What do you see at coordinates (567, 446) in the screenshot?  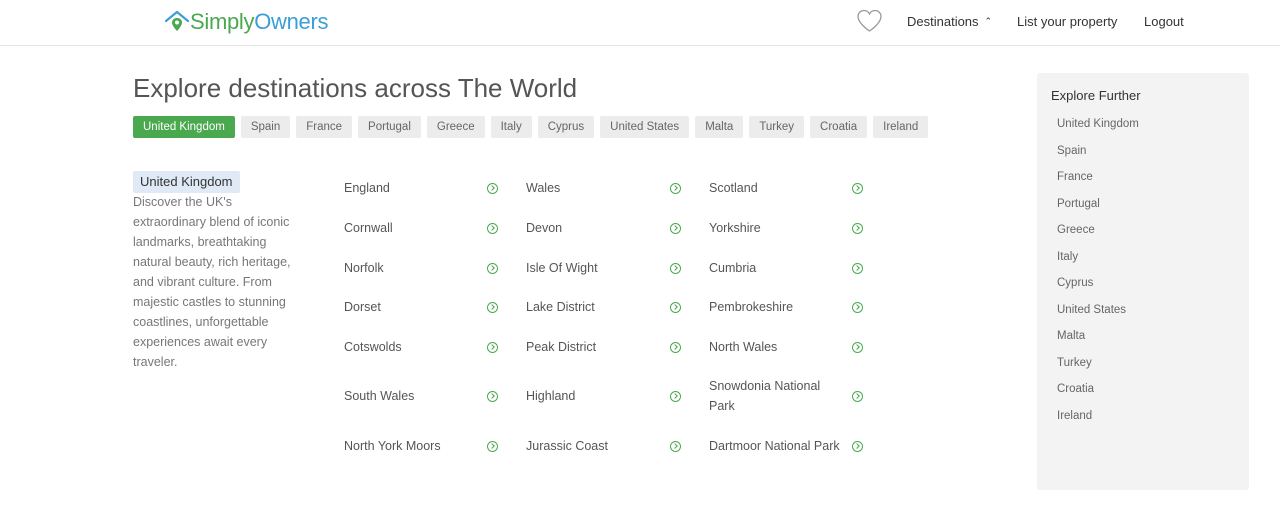 I see `destination-label: Jurassic Coast` at bounding box center [567, 446].